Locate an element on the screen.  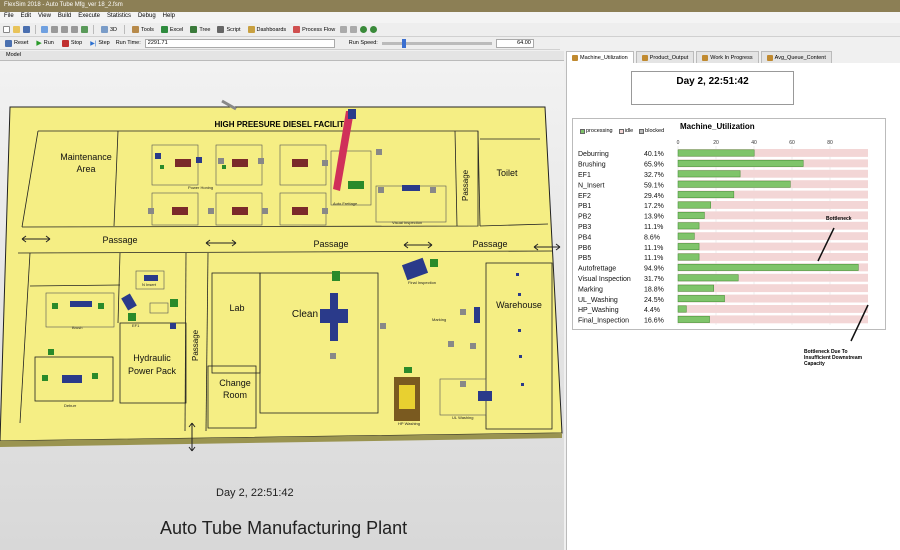
clean-machine is located at coordinates (334, 316).